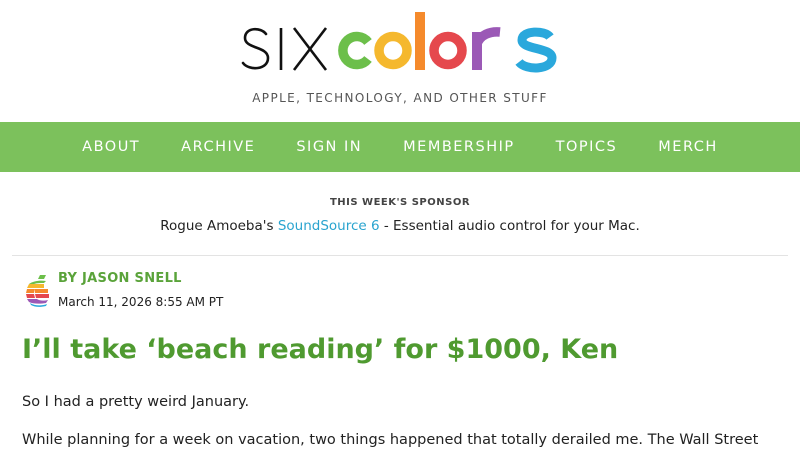 The image size is (800, 450). What do you see at coordinates (120, 278) in the screenshot?
I see `author-byline: BY JASON SNELL` at bounding box center [120, 278].